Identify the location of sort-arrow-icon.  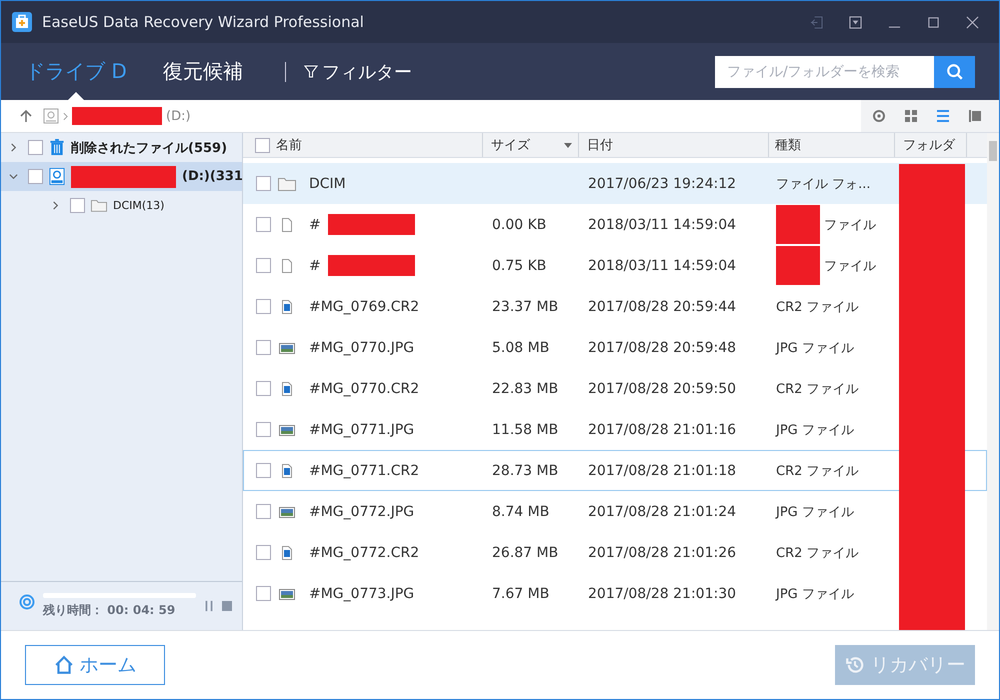
(568, 145).